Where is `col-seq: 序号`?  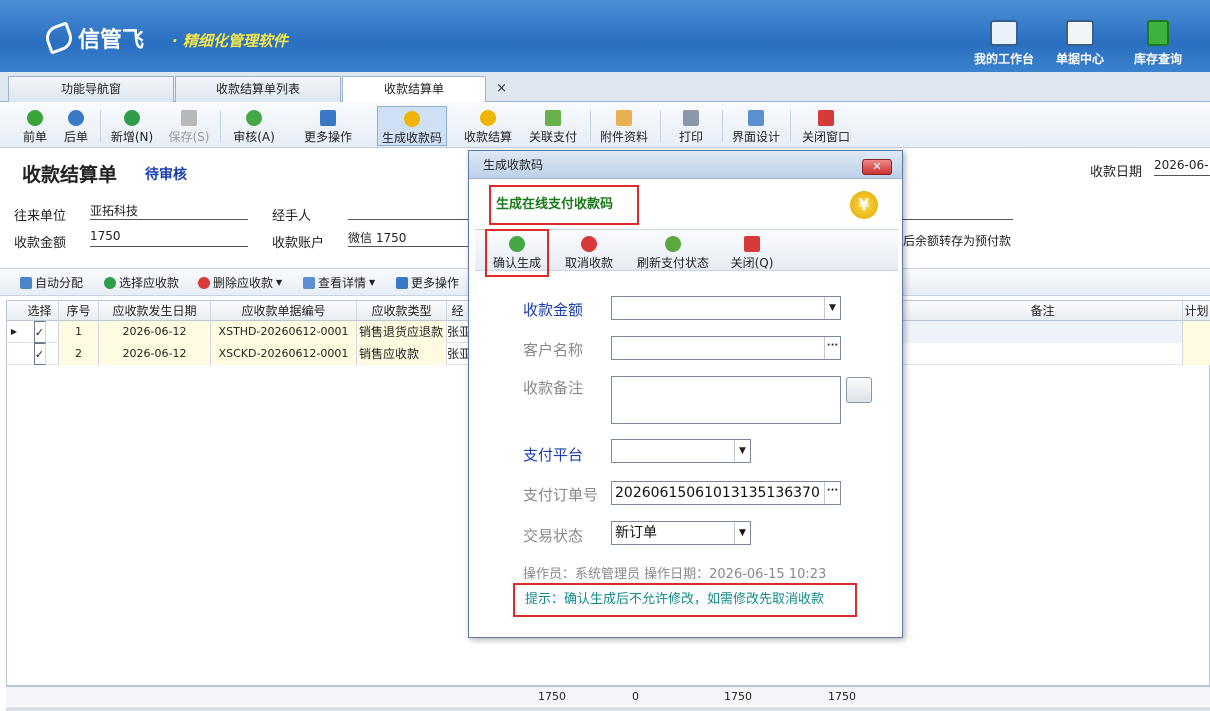 col-seq: 序号 is located at coordinates (79, 311).